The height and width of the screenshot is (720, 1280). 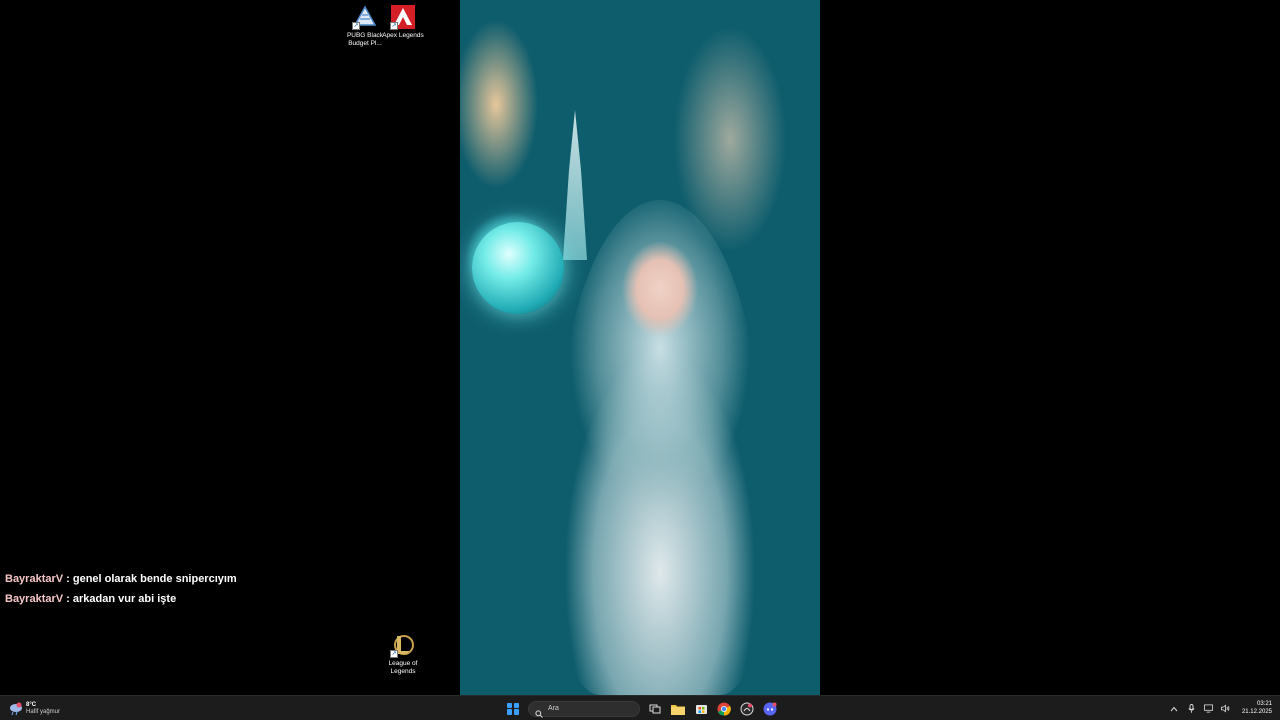 What do you see at coordinates (724, 709) in the screenshot?
I see `chrome-icon` at bounding box center [724, 709].